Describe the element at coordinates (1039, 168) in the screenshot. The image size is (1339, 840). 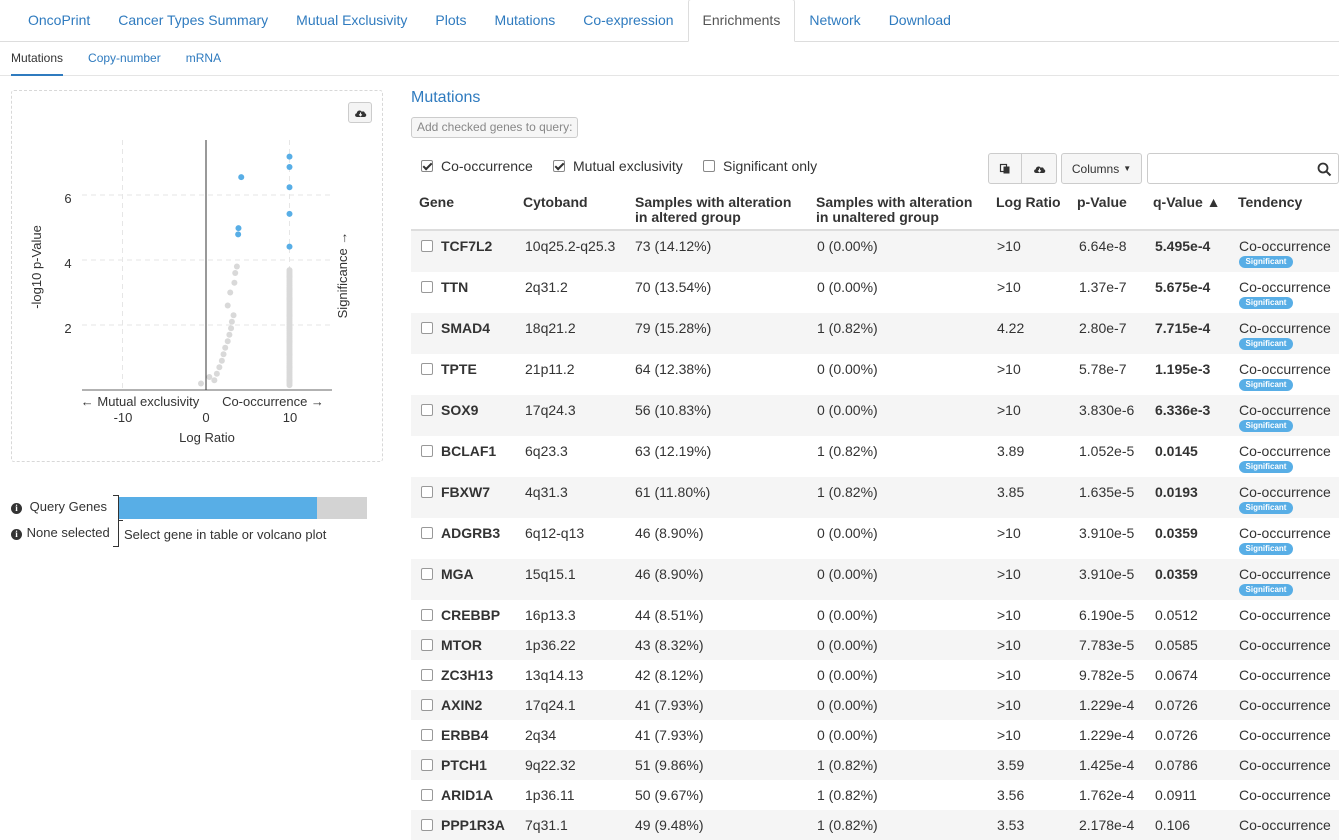
I see `download-table-button` at that location.